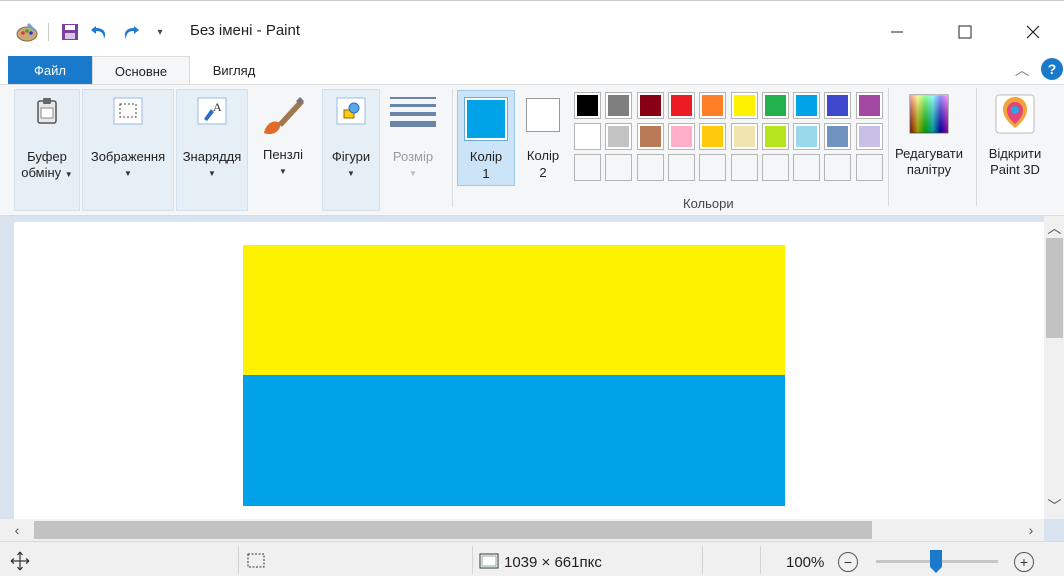  I want to click on minimize-icon, so click(897, 32).